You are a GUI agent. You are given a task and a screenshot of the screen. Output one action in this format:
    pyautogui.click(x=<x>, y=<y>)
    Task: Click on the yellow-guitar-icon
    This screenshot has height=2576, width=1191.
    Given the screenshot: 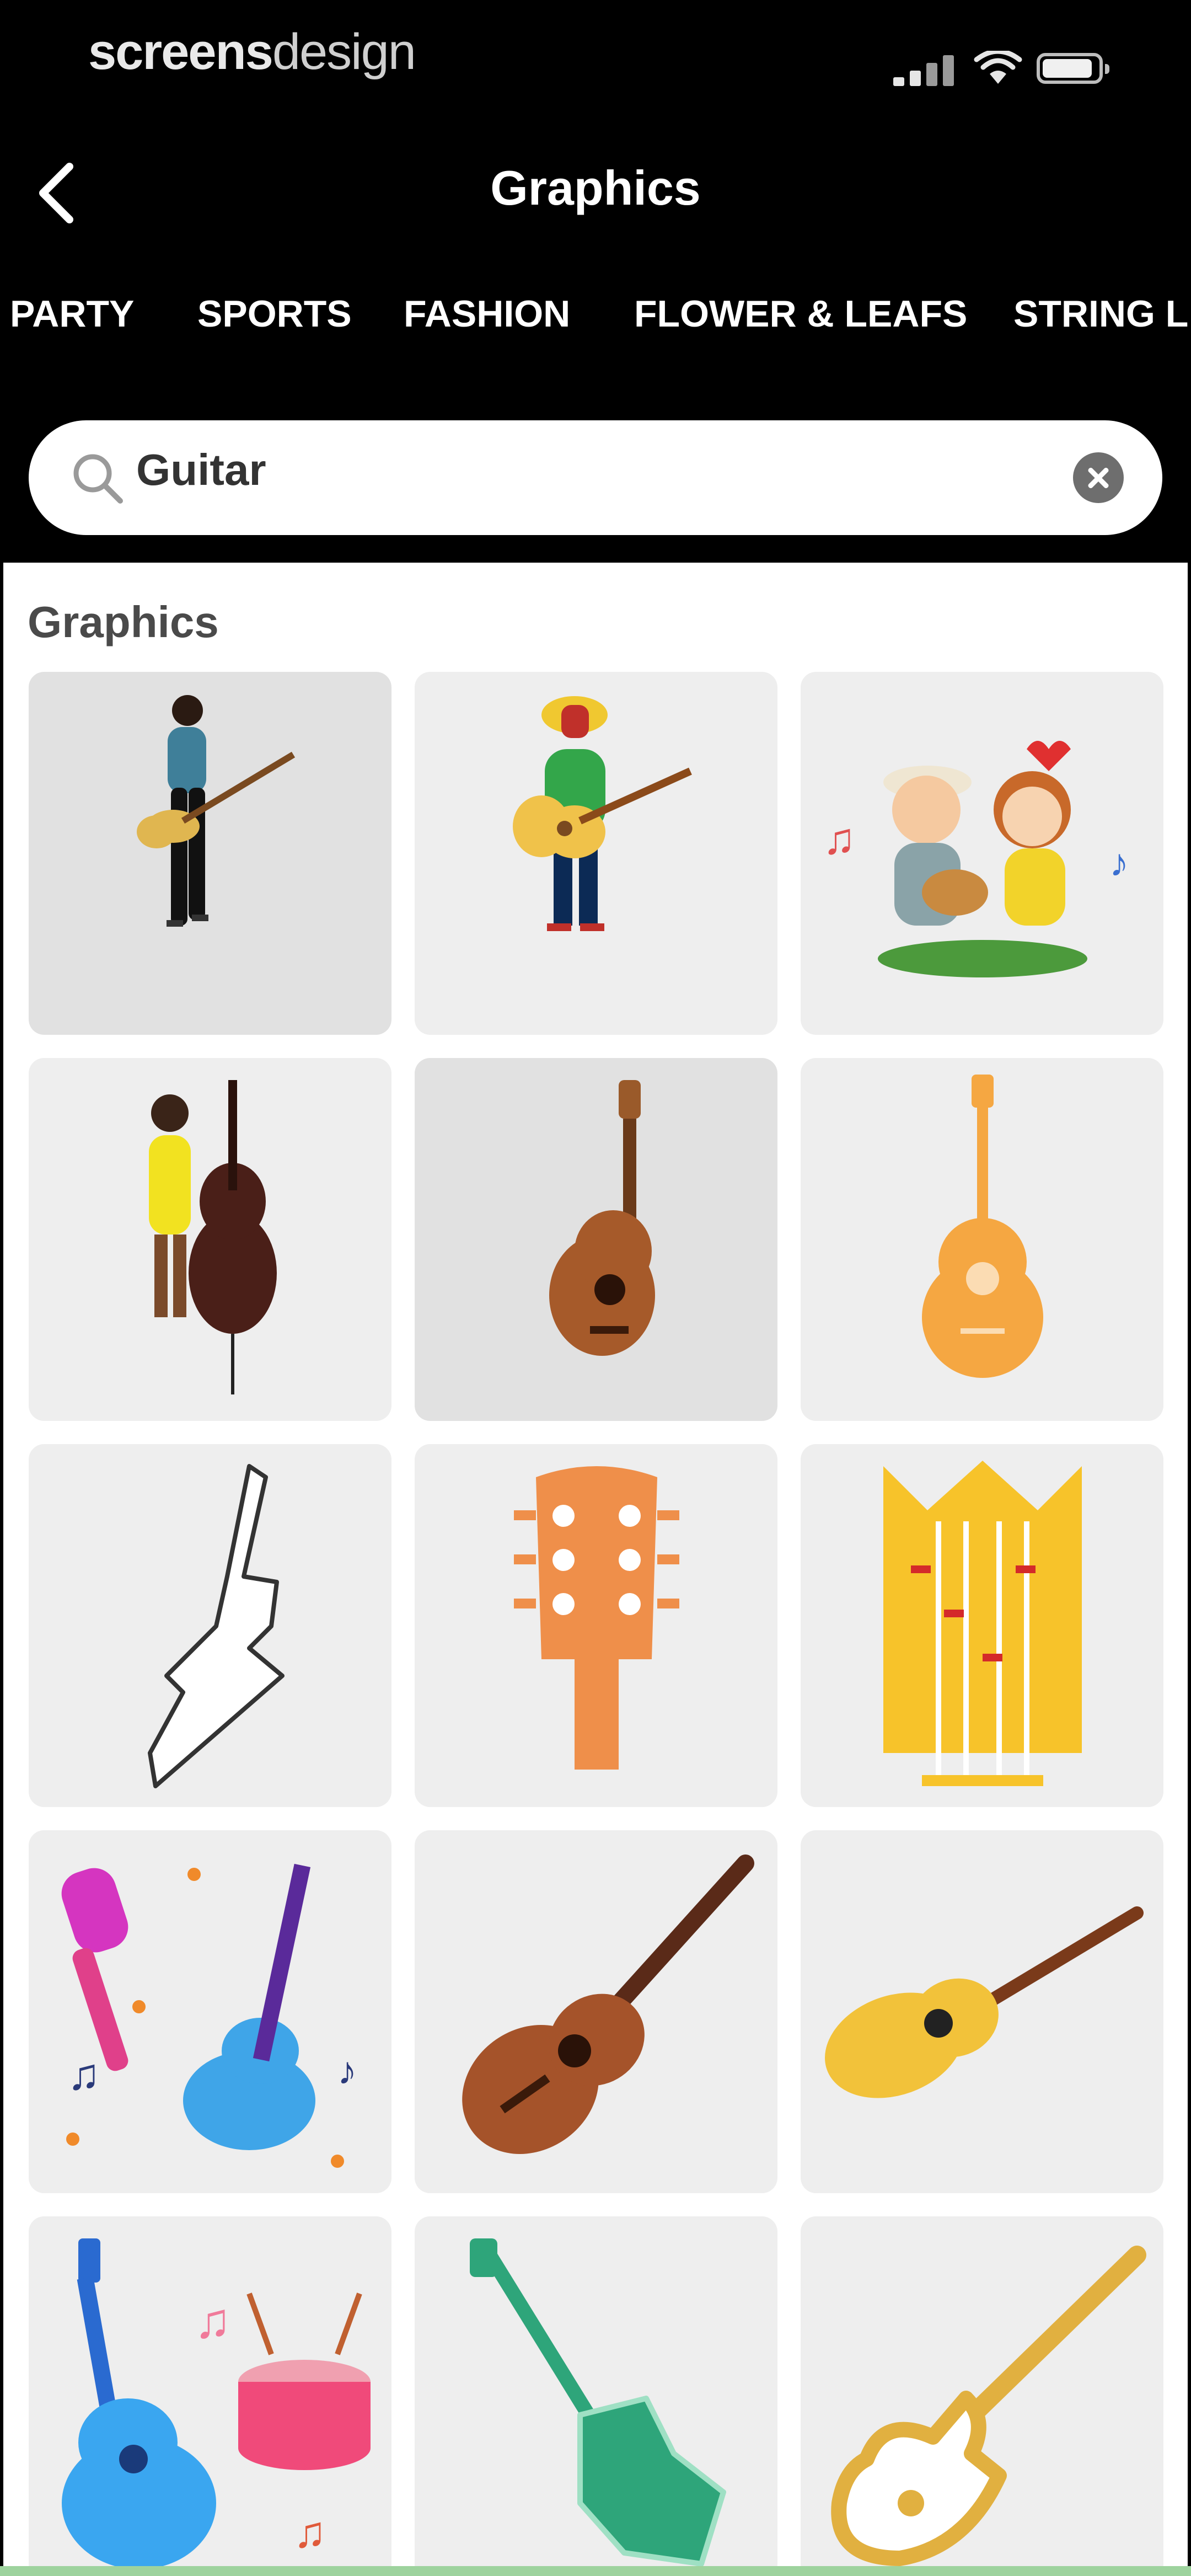 What is the action you would take?
    pyautogui.click(x=984, y=2002)
    